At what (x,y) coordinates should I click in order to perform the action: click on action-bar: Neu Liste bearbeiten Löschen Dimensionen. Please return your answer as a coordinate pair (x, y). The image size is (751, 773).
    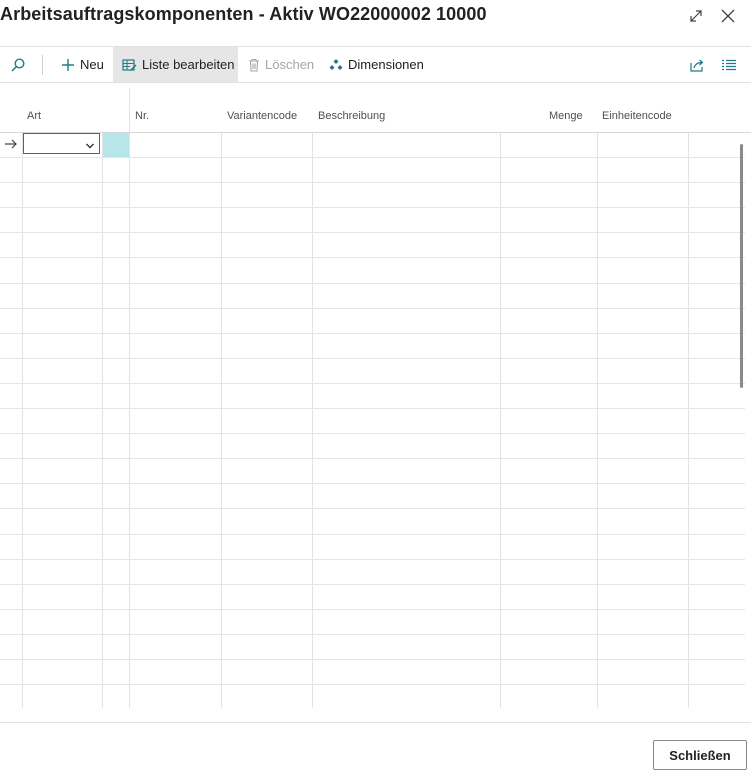
    Looking at the image, I should click on (375, 64).